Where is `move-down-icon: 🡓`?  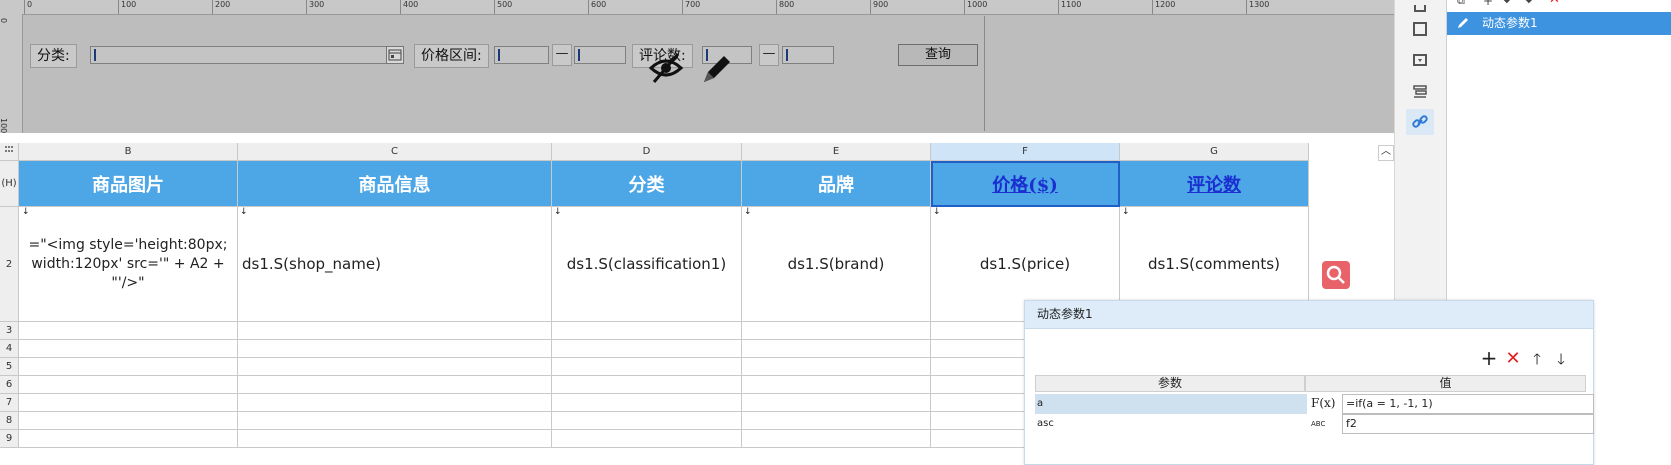
move-down-icon: 🡓 is located at coordinates (1561, 359).